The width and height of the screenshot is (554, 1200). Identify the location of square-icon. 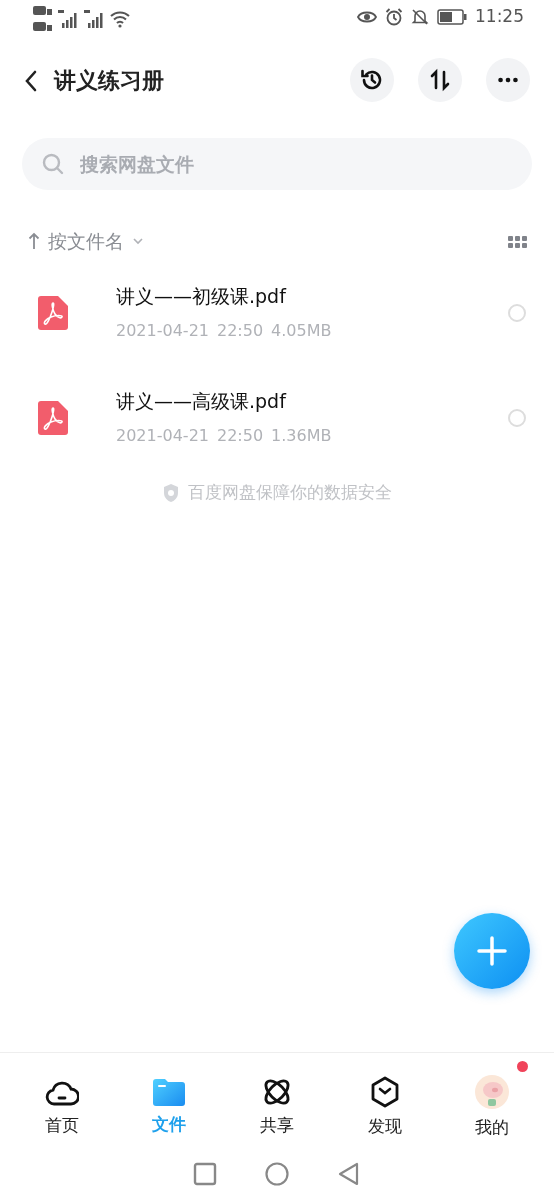
(205, 1174).